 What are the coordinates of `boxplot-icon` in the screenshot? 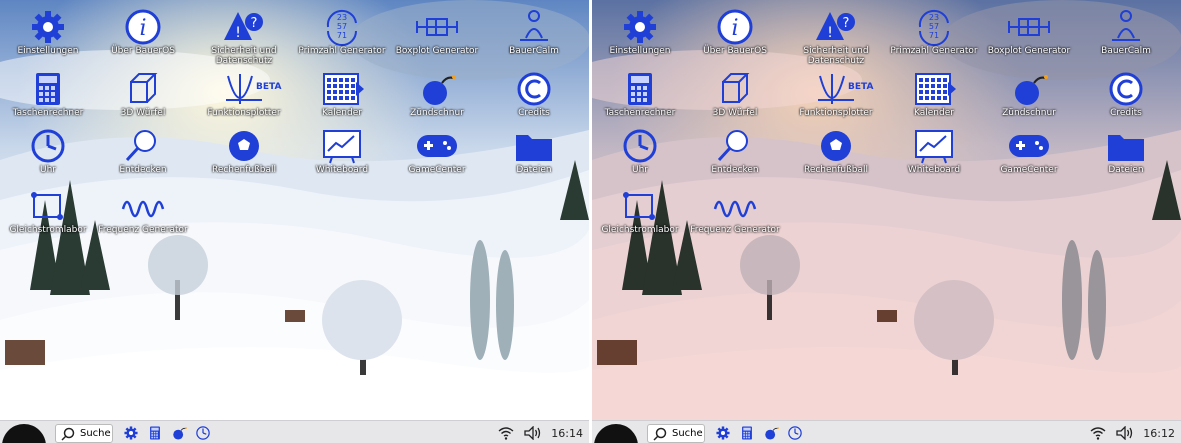 It's located at (1029, 27).